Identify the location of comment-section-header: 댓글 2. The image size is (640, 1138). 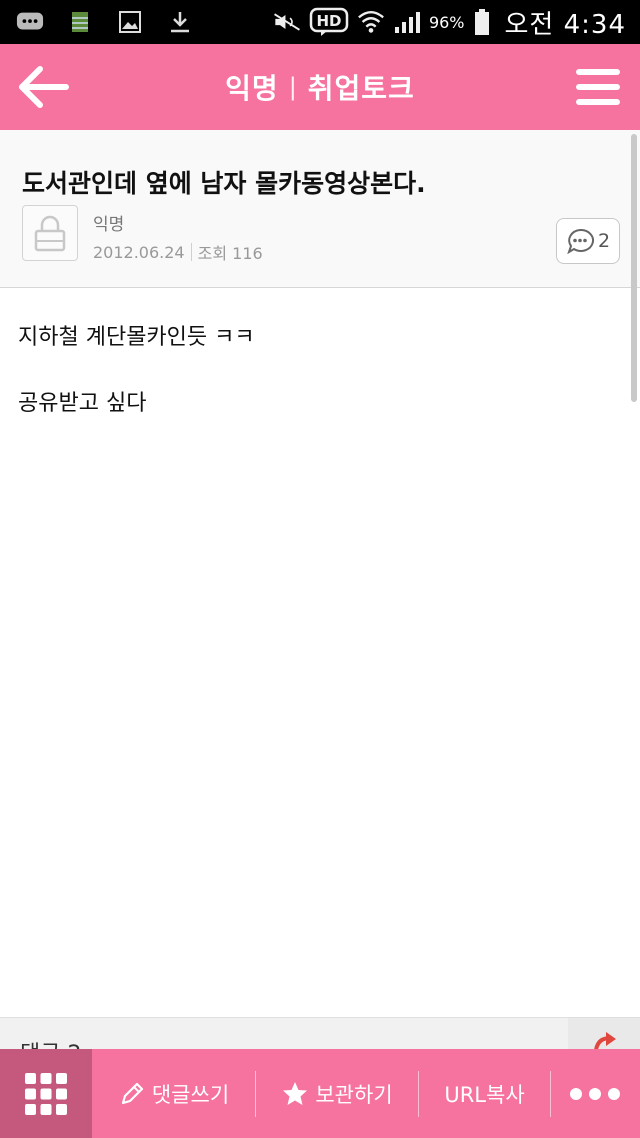
(320, 1033).